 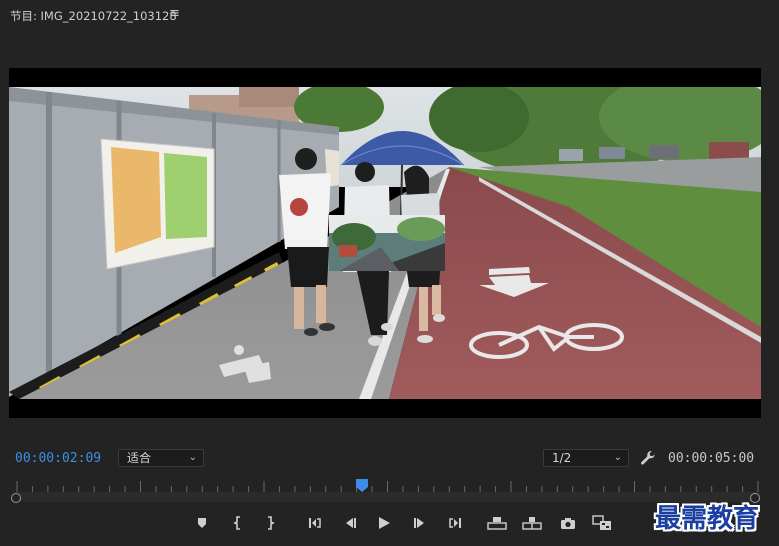 I want to click on duration-timecode: 00:00:05:00, so click(x=711, y=458).